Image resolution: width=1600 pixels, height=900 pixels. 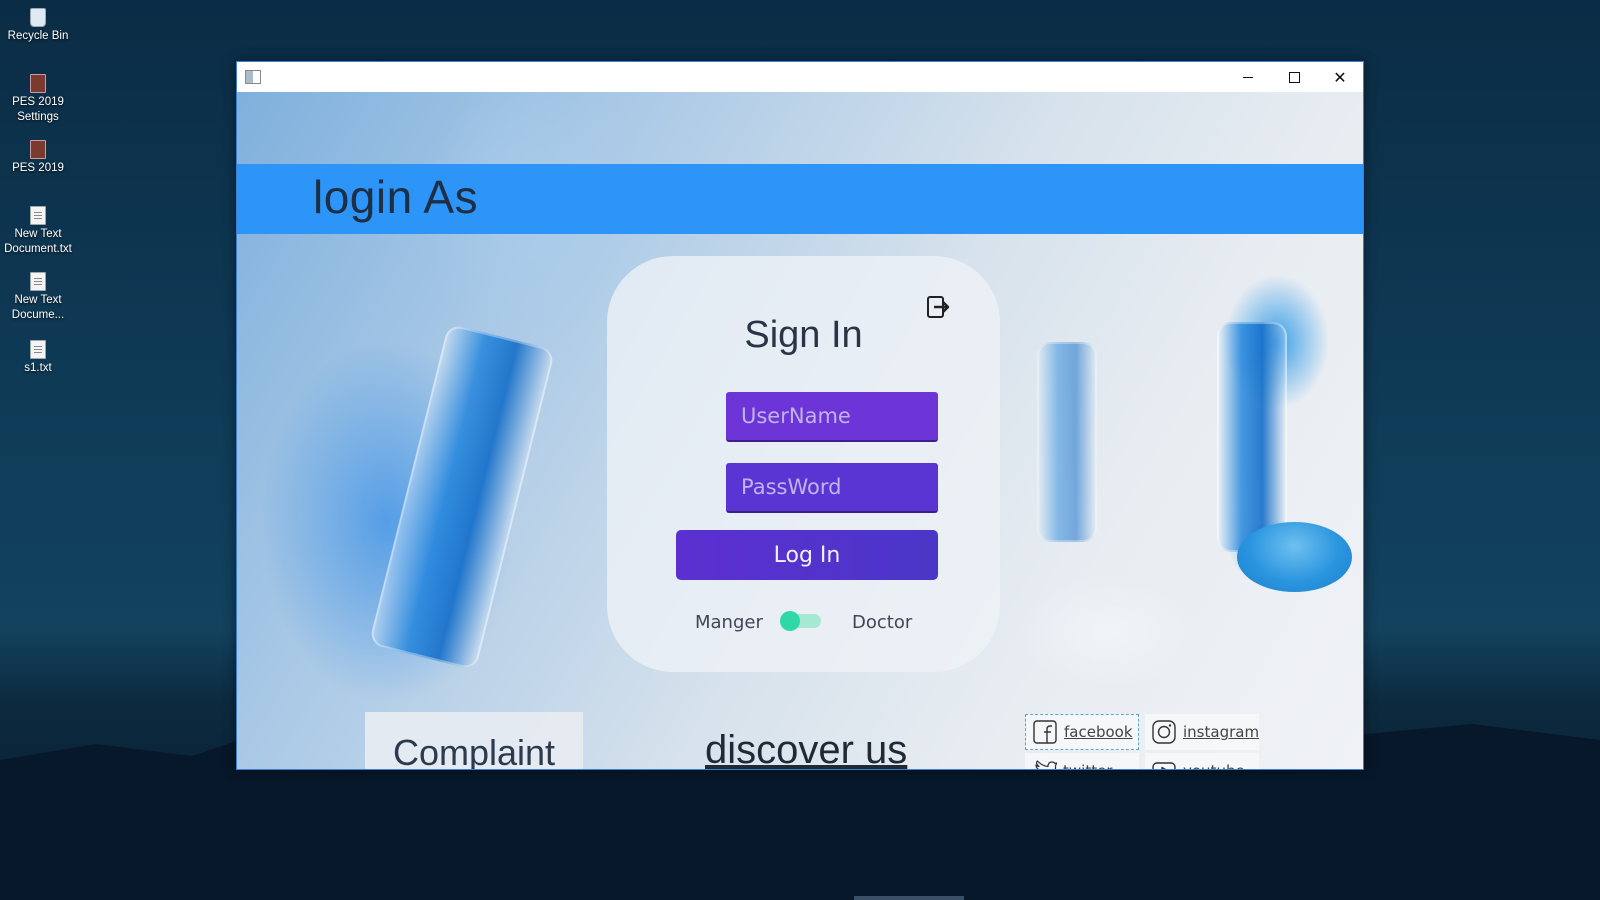 I want to click on role-toggle-switch, so click(x=800, y=621).